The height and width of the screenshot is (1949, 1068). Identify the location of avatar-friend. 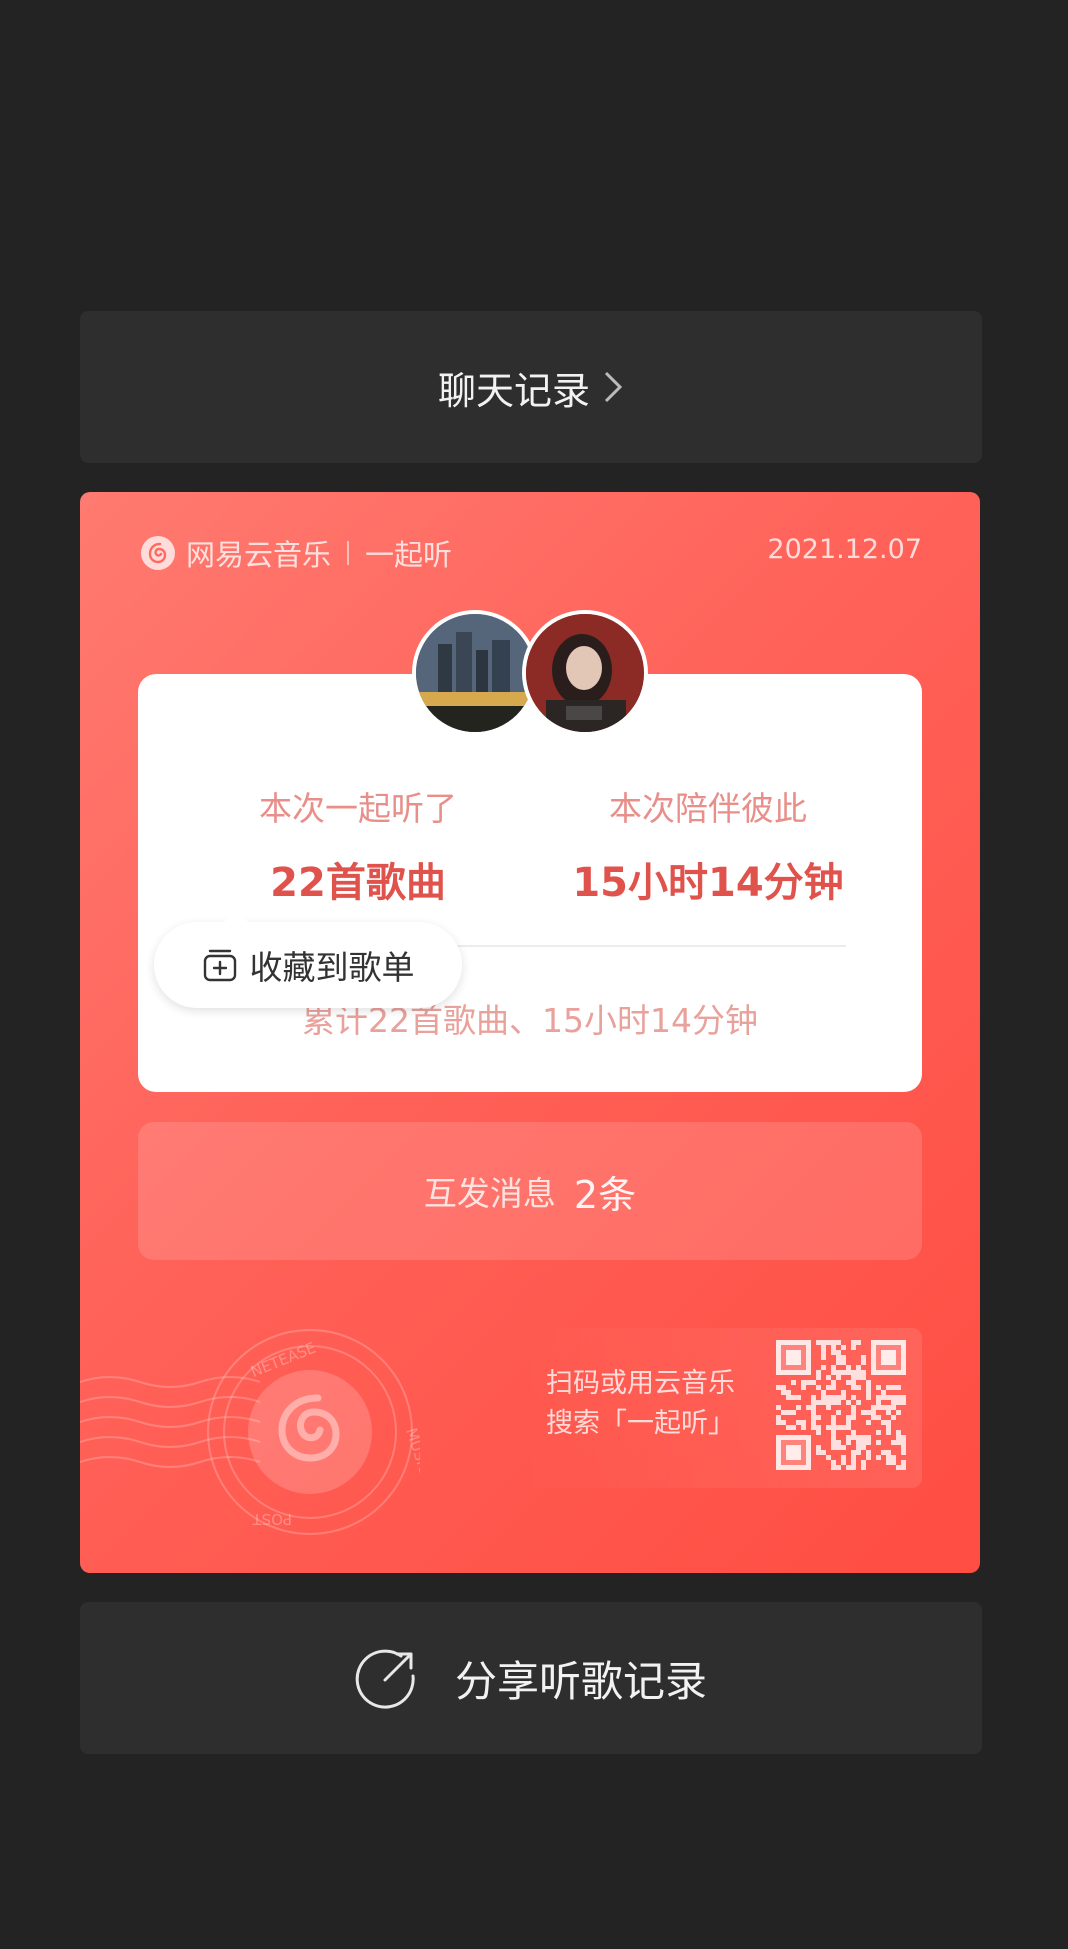
(585, 673).